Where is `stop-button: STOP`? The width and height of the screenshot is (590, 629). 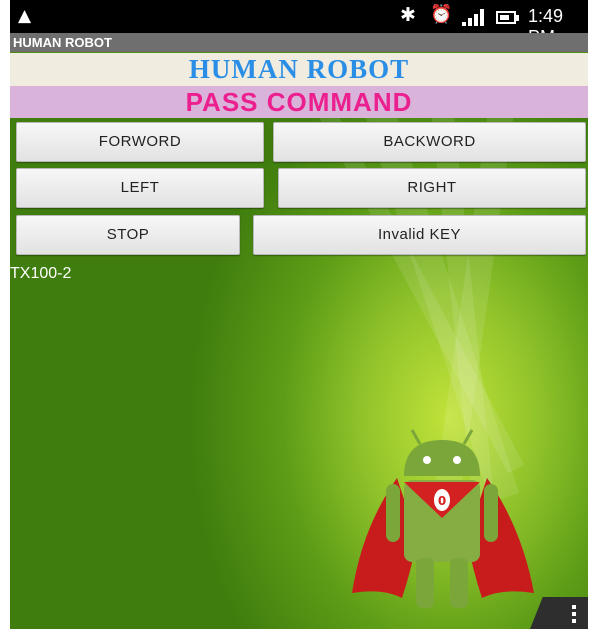
stop-button: STOP is located at coordinates (128, 235).